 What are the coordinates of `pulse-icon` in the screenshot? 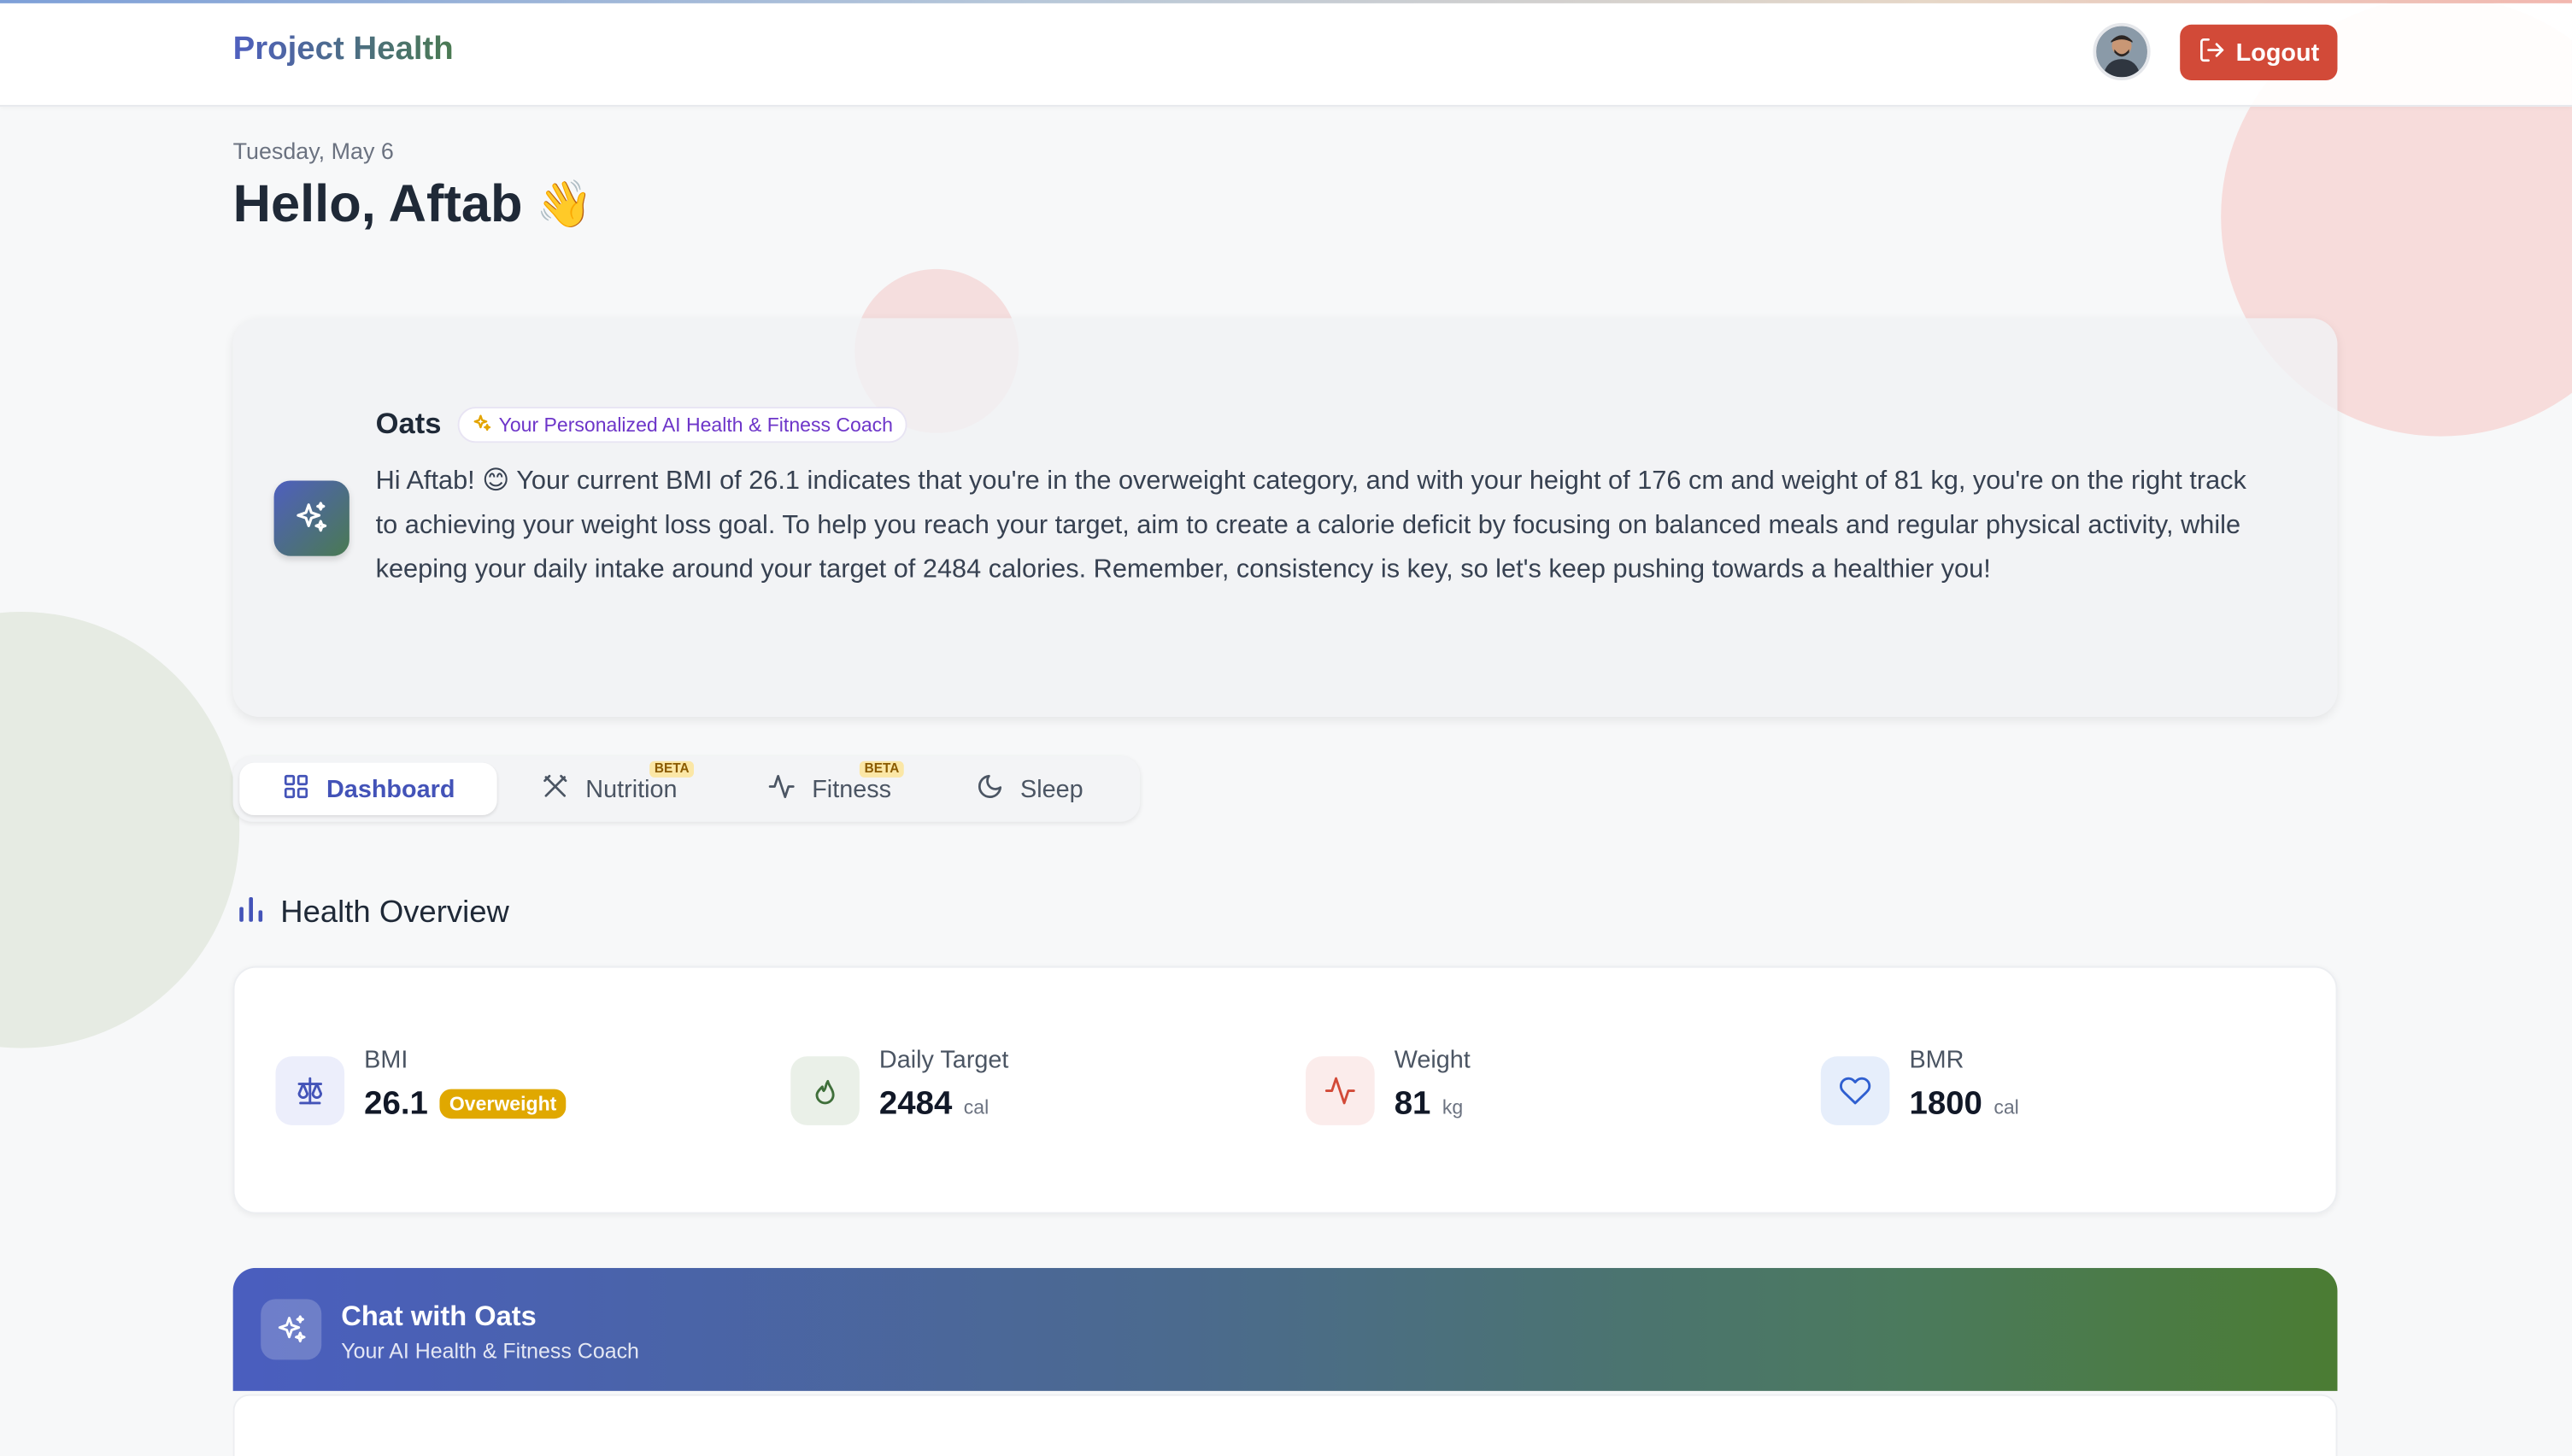 It's located at (1340, 1090).